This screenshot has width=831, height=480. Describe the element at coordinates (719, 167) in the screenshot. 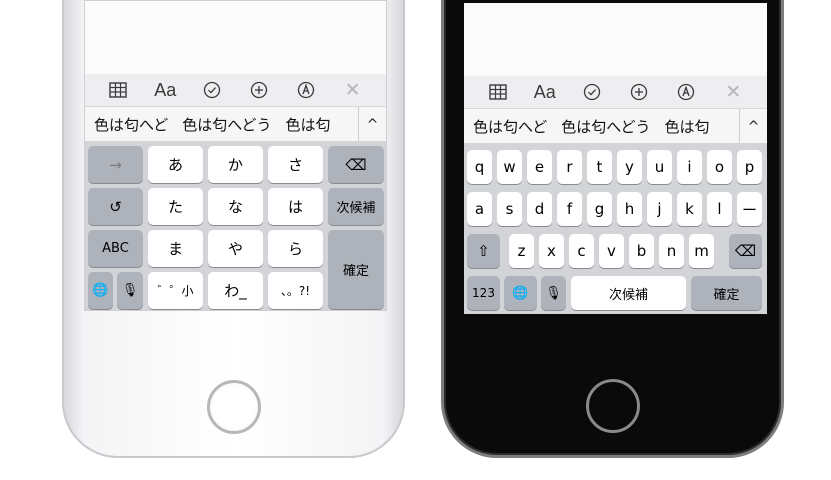

I see `letter-key: o` at that location.